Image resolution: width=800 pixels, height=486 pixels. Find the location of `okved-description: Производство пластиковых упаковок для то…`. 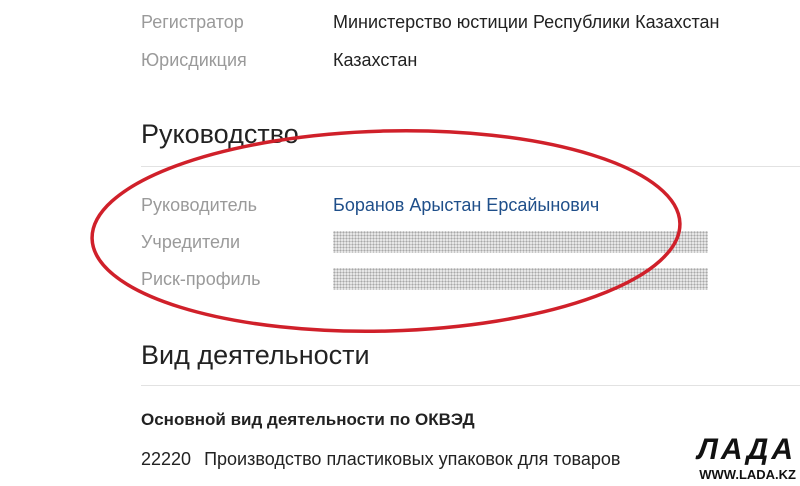

okved-description: Производство пластиковых упаковок для то… is located at coordinates (412, 459).